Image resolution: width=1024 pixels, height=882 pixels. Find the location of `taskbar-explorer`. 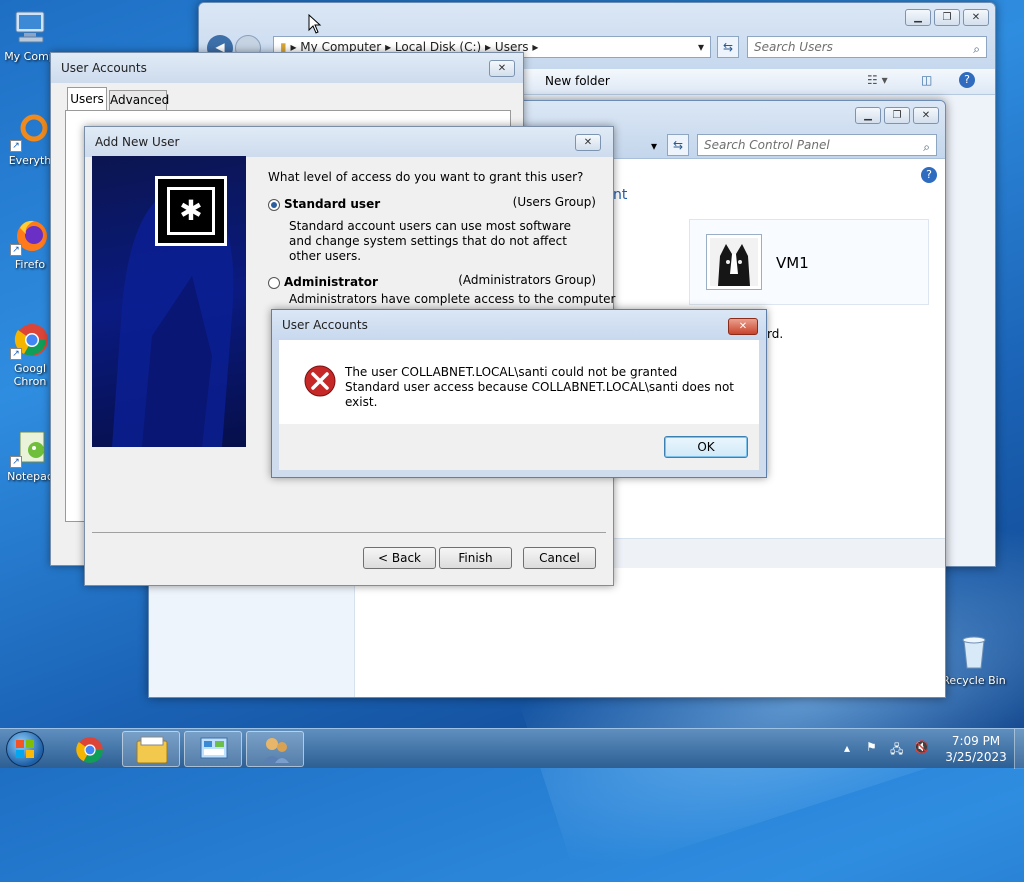

taskbar-explorer is located at coordinates (151, 749).